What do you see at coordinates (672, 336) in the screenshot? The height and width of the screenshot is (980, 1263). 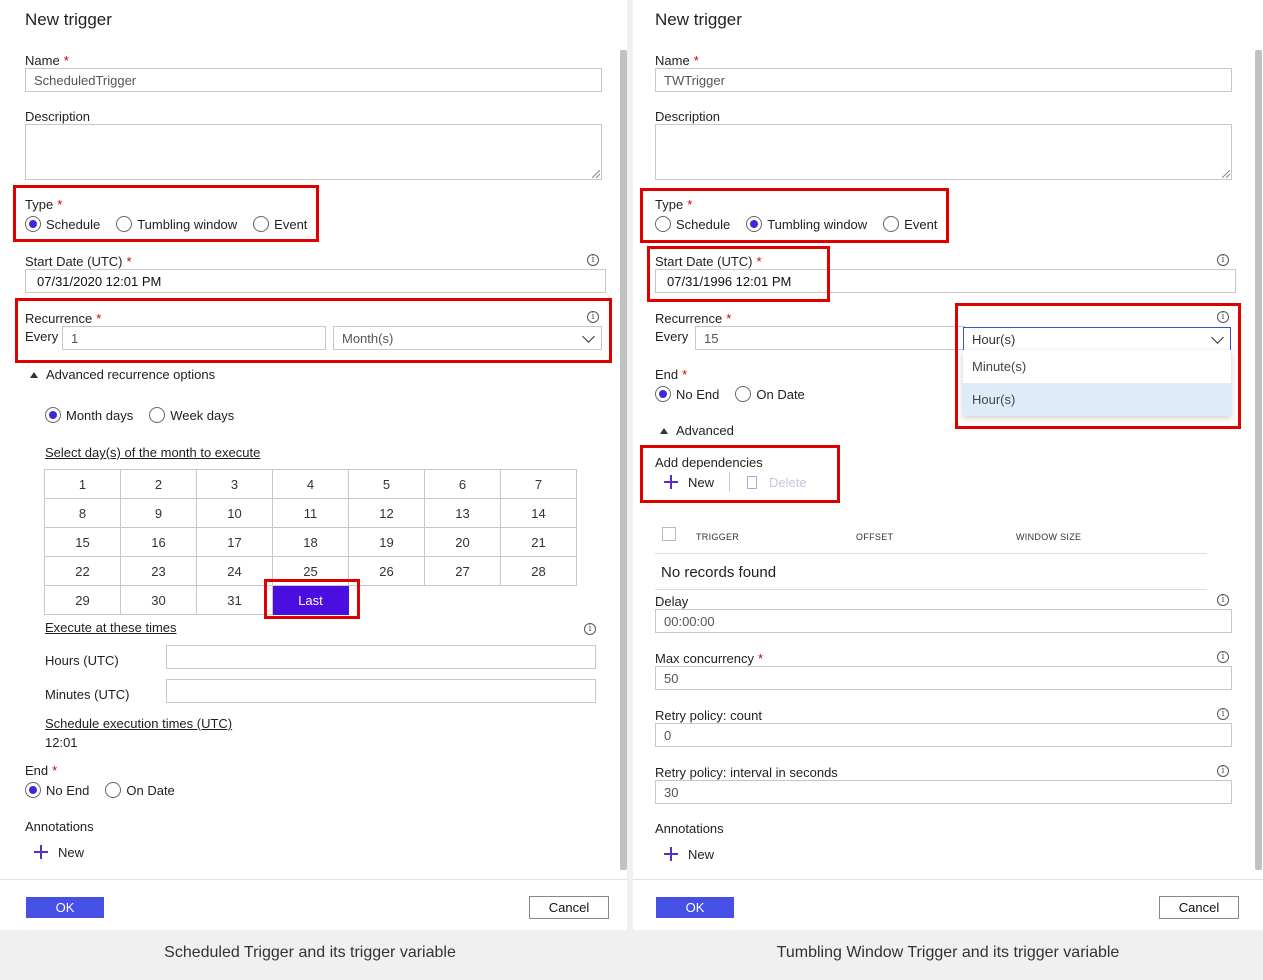 I see `every-label: Every` at bounding box center [672, 336].